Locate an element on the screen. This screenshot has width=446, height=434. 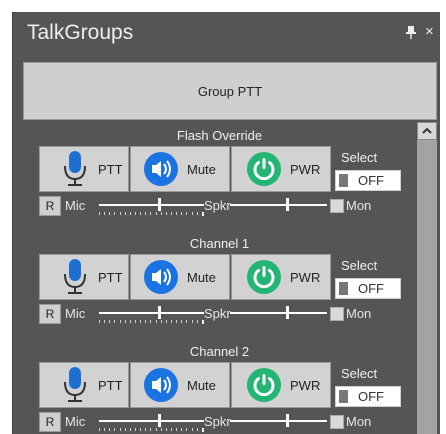
vertical-scrollbar is located at coordinates (427, 278).